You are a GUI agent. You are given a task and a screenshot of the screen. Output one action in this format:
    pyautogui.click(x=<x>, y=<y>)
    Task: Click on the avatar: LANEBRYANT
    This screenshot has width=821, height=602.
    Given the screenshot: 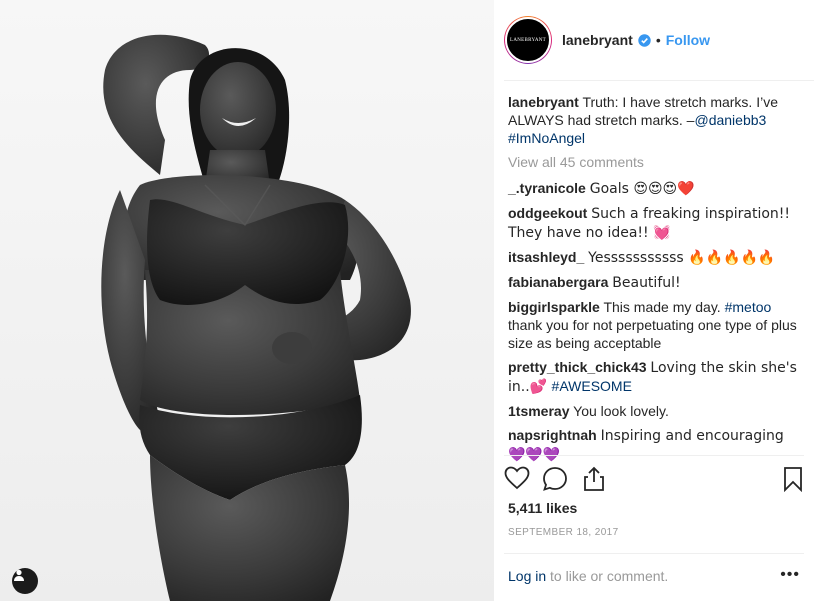 What is the action you would take?
    pyautogui.click(x=528, y=40)
    